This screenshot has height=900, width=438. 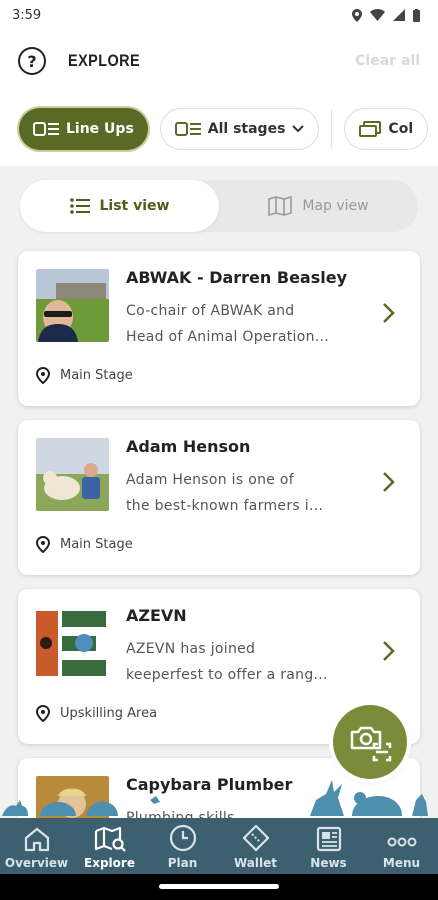 What do you see at coordinates (401, 129) in the screenshot?
I see `chip-label: Col` at bounding box center [401, 129].